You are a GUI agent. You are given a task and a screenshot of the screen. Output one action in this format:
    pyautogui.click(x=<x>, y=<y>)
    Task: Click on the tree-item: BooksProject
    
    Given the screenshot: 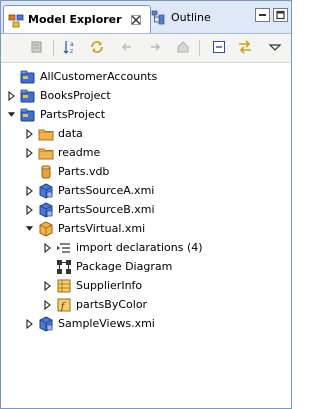 What is the action you would take?
    pyautogui.click(x=59, y=95)
    